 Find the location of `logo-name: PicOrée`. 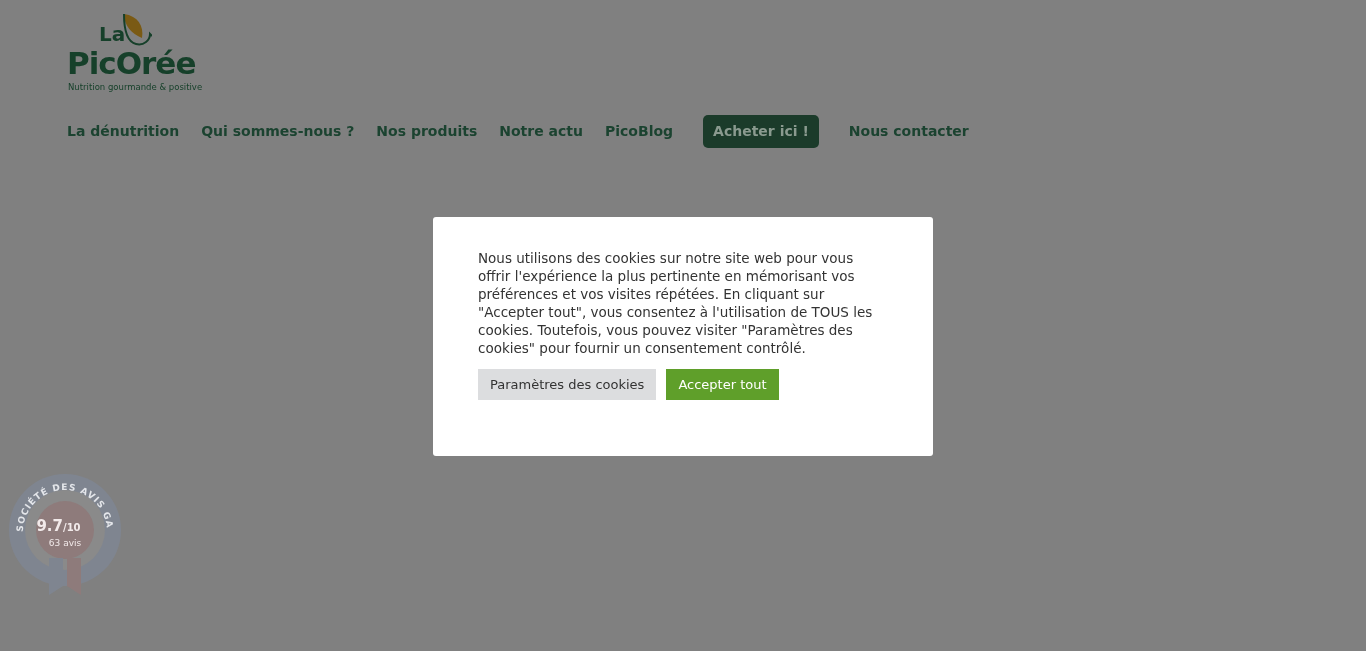

logo-name: PicOrée is located at coordinates (131, 63).